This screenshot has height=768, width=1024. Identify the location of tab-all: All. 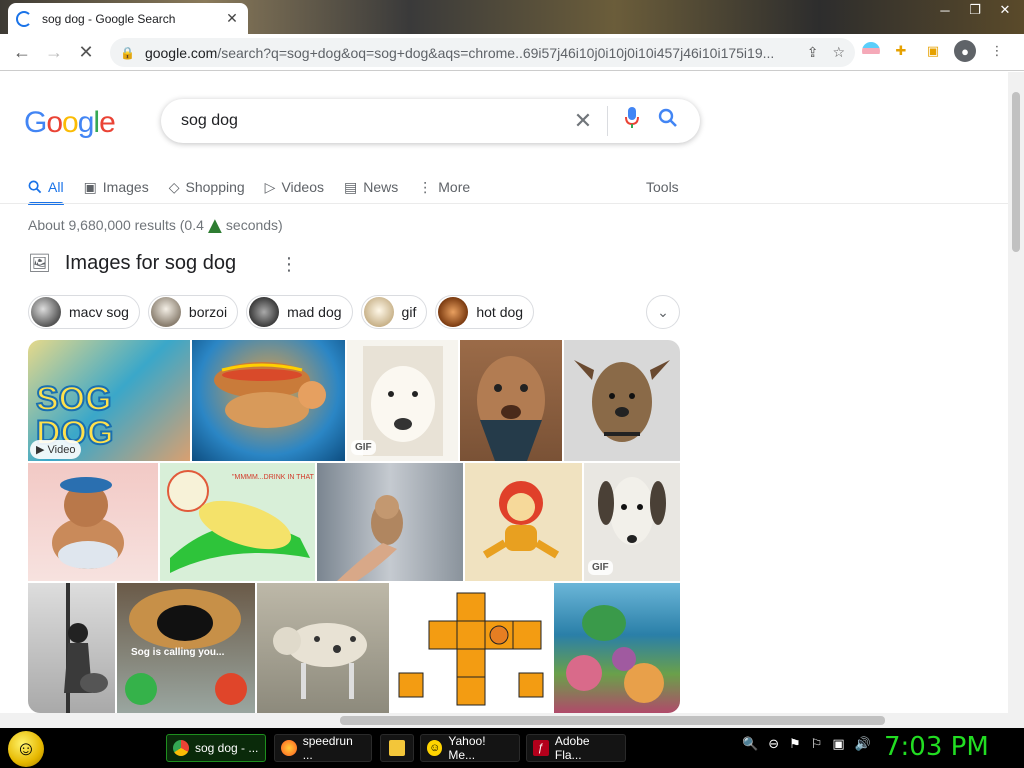
(46, 188).